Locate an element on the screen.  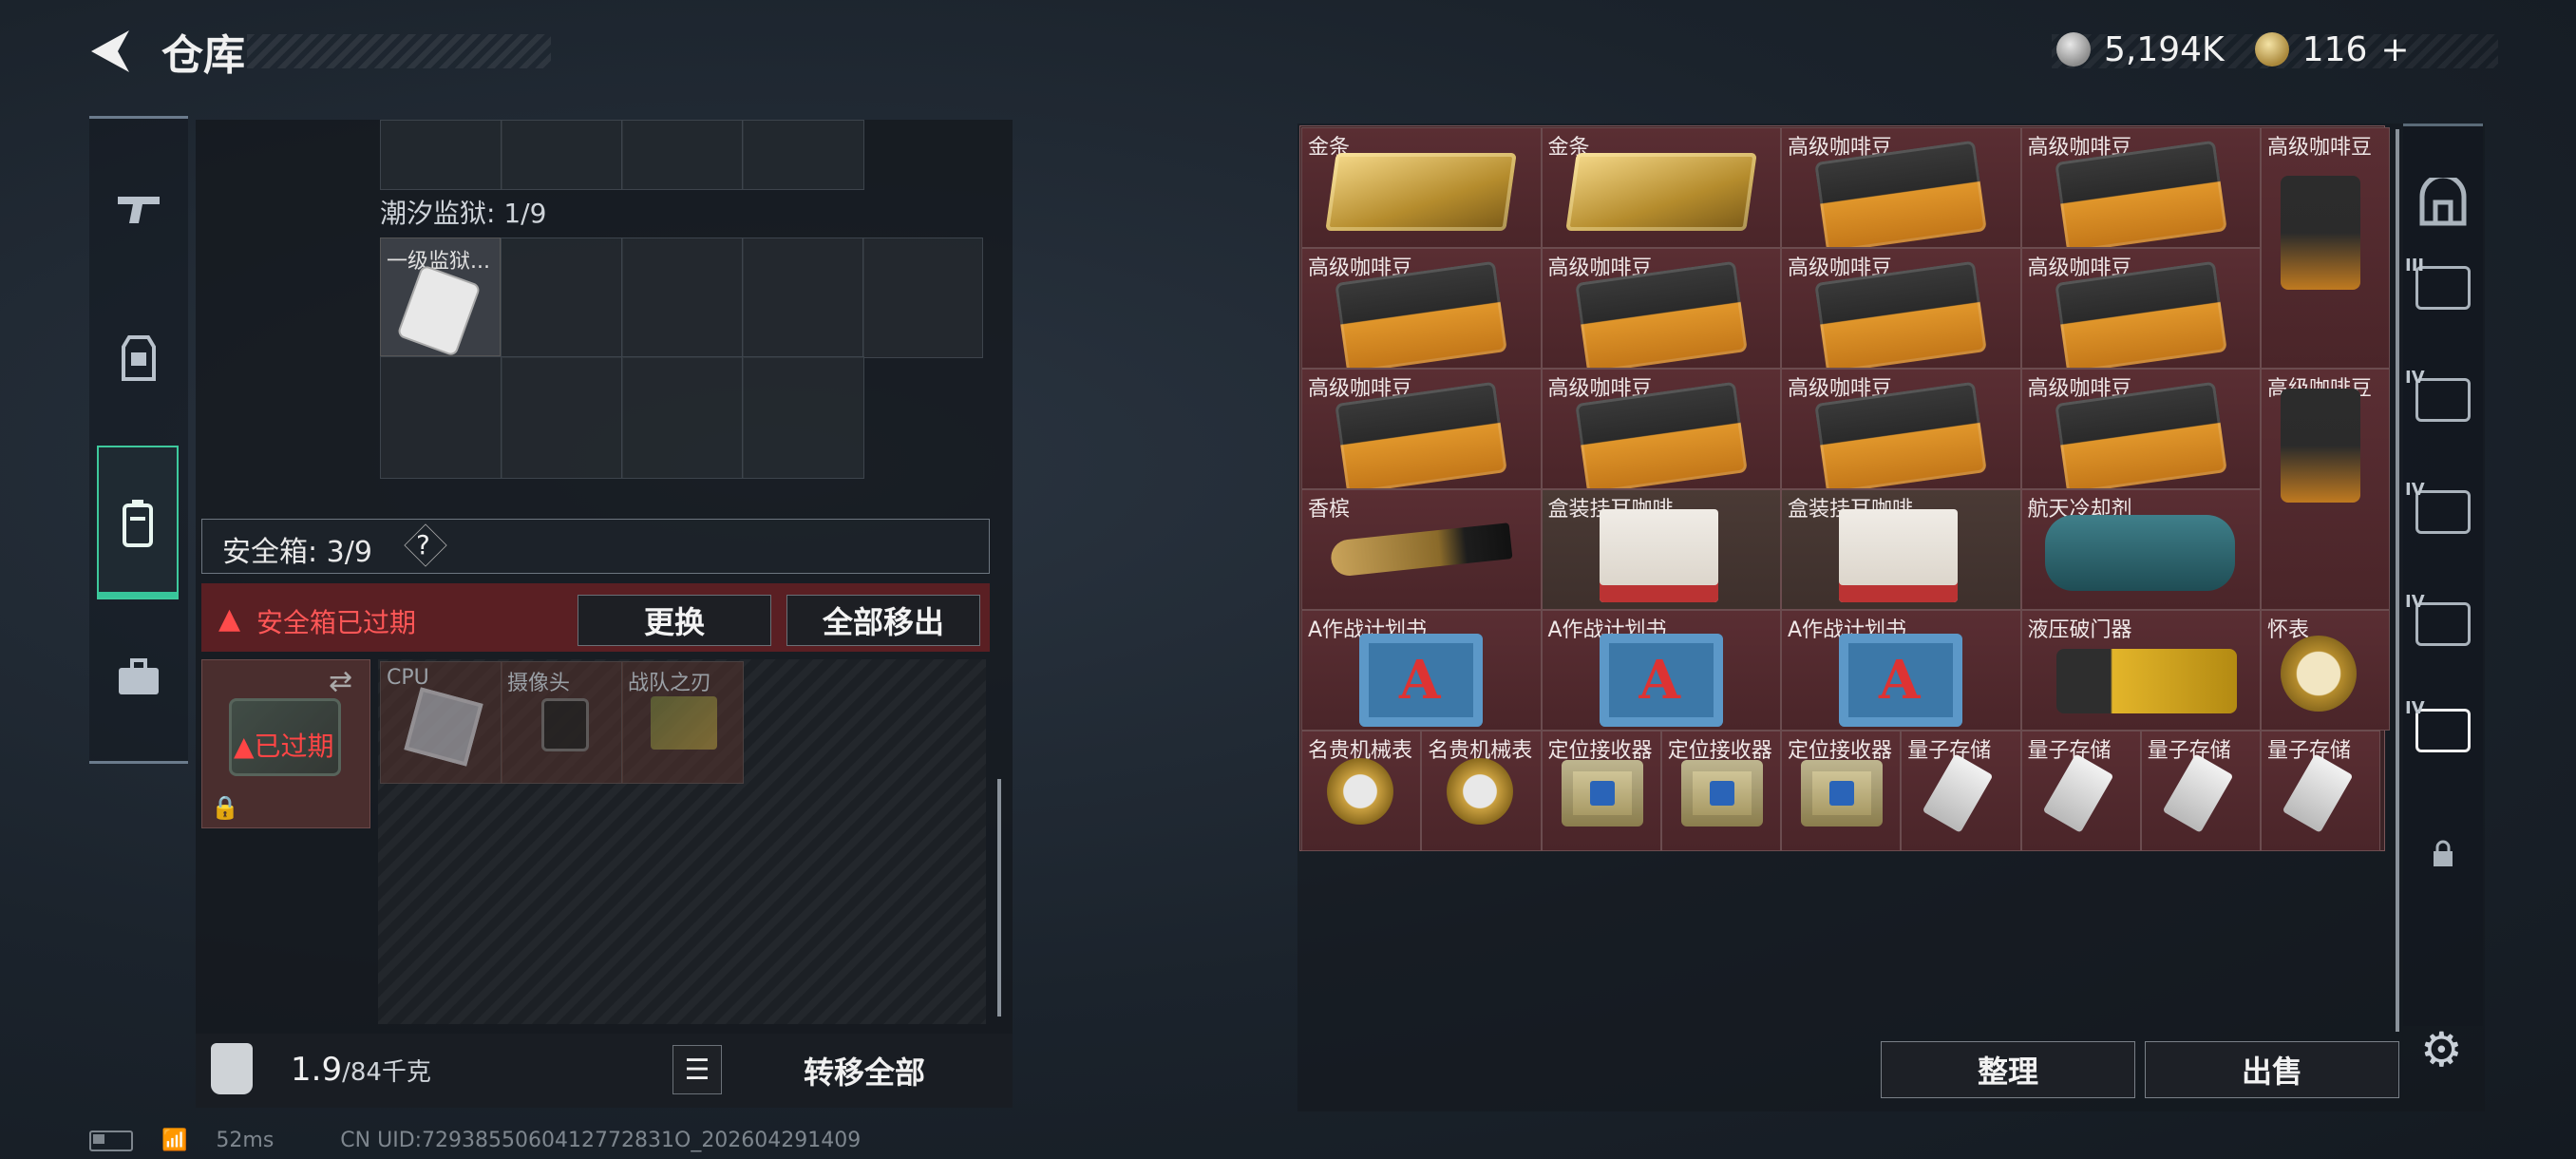
move-all-out-button: 全部移出 is located at coordinates (883, 620).